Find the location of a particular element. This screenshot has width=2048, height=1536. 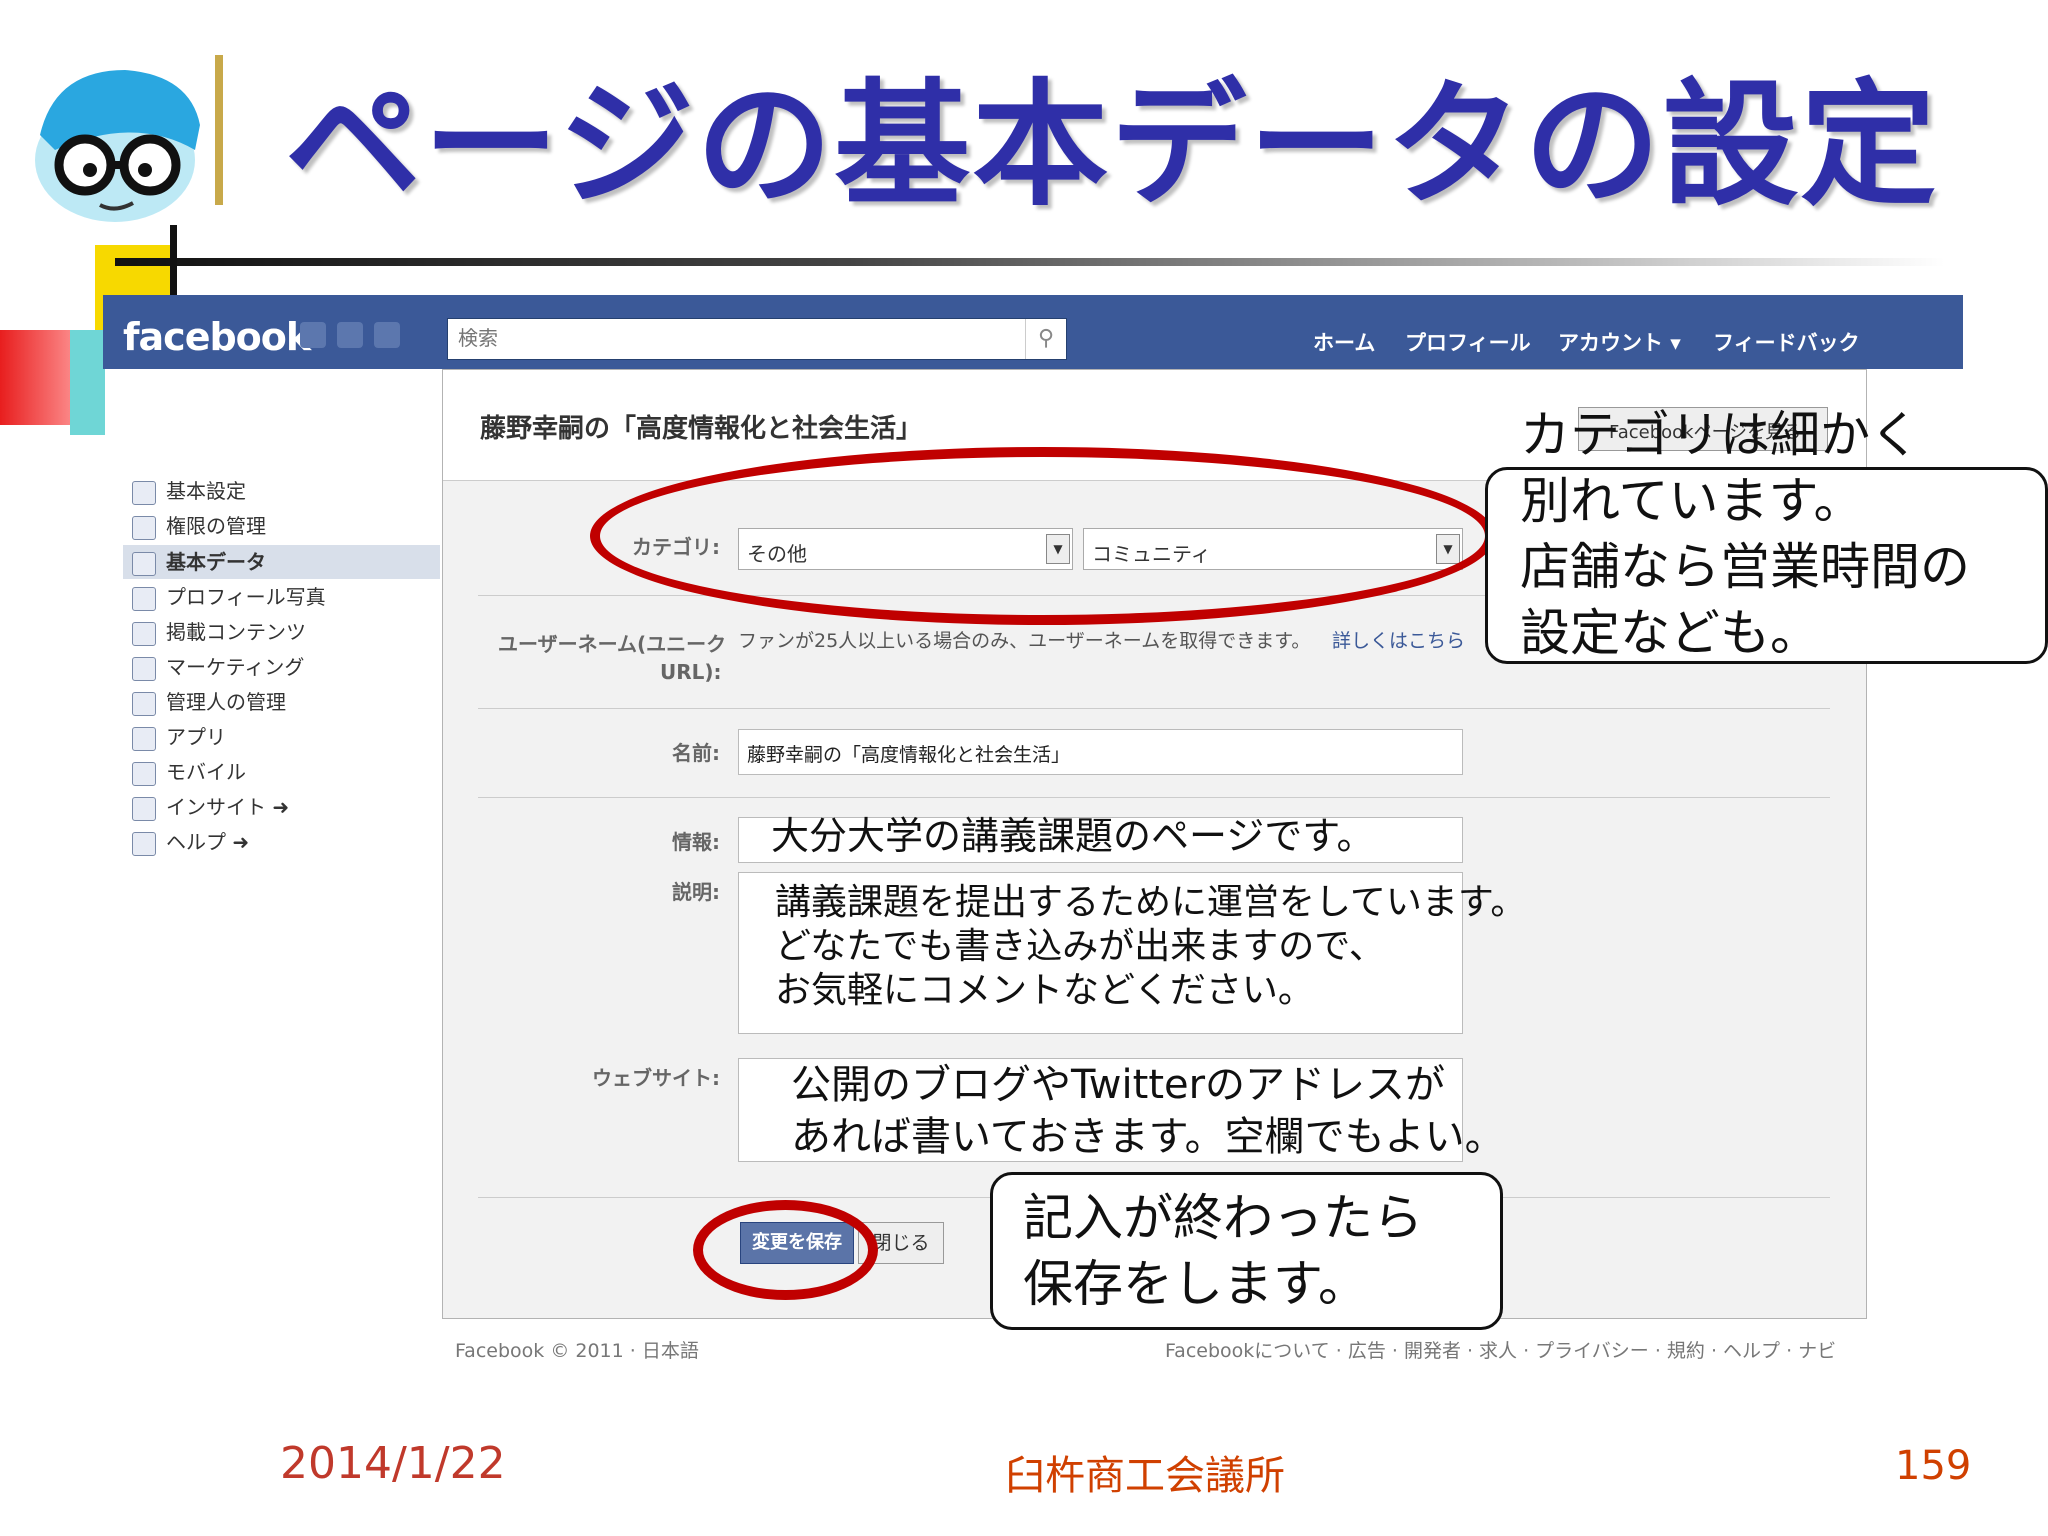

slide-organization: 臼杵商工会議所 is located at coordinates (1145, 1476).